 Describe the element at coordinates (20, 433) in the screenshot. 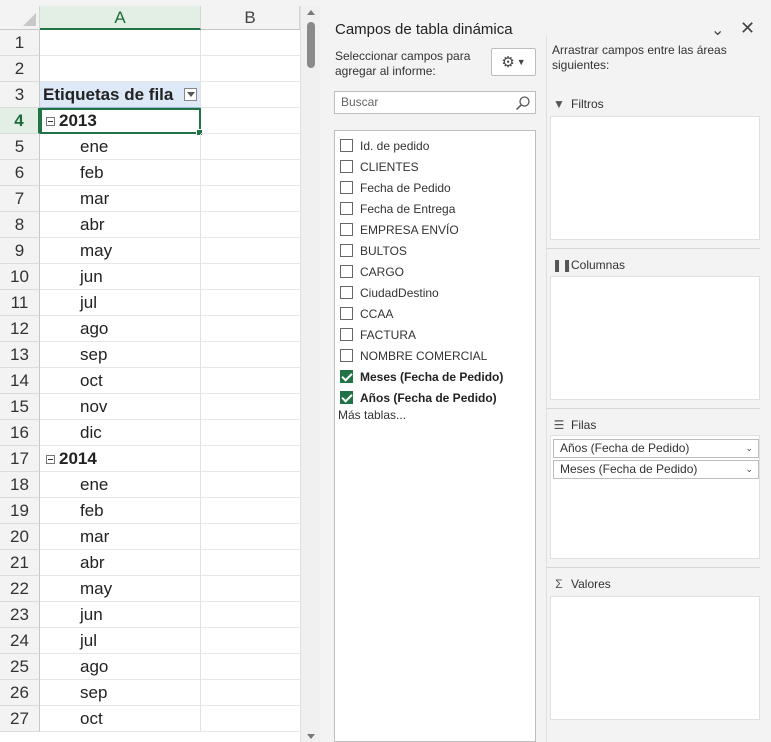

I see `row-header: 16` at that location.